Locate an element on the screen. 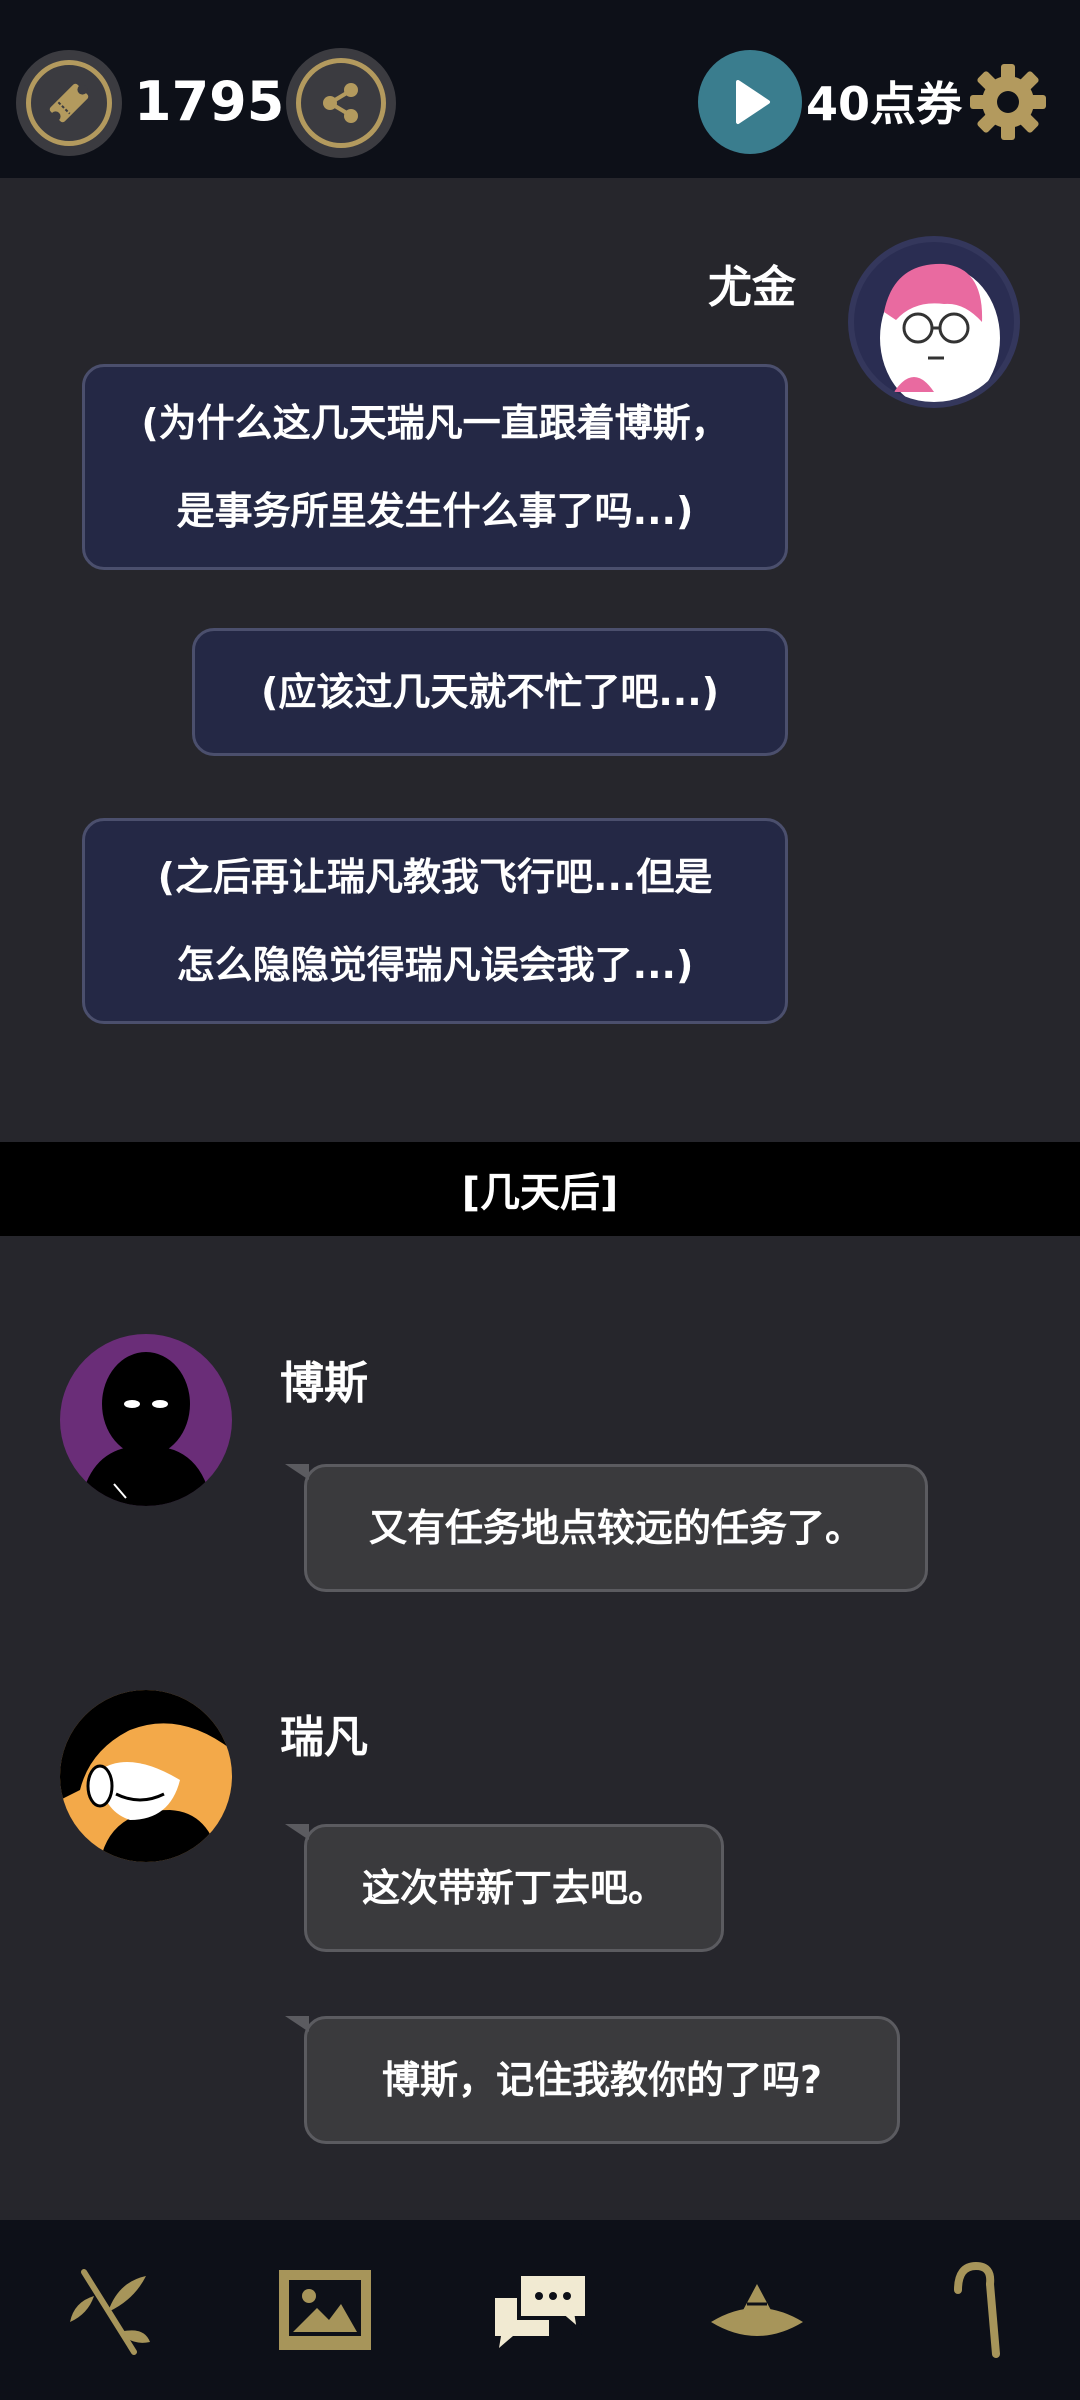 The image size is (1080, 2400). message-line: (为什么这几天瑞凡一直跟着博斯， is located at coordinates (435, 423).